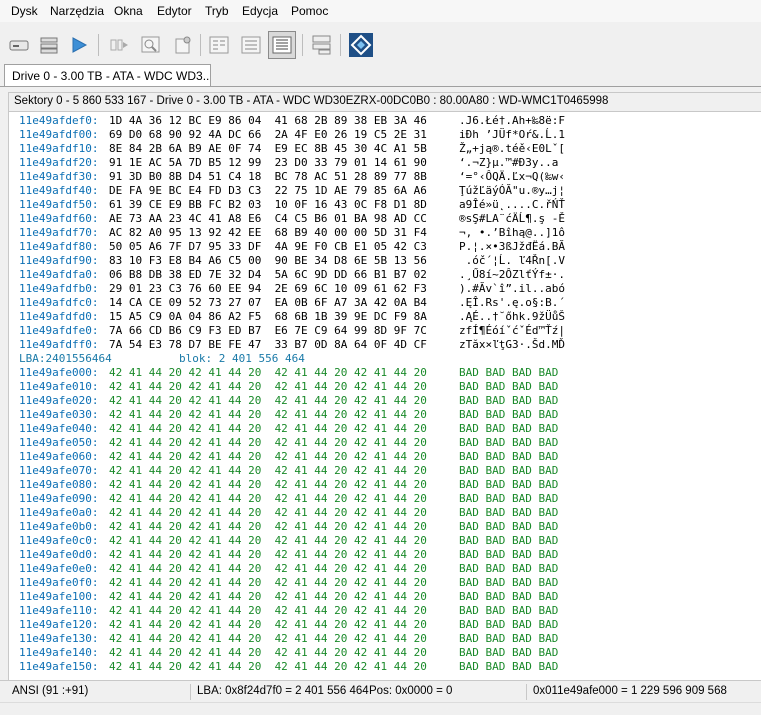 The width and height of the screenshot is (761, 715). What do you see at coordinates (59, 302) in the screenshot?
I see `row-address: 11e49afdfc0:` at bounding box center [59, 302].